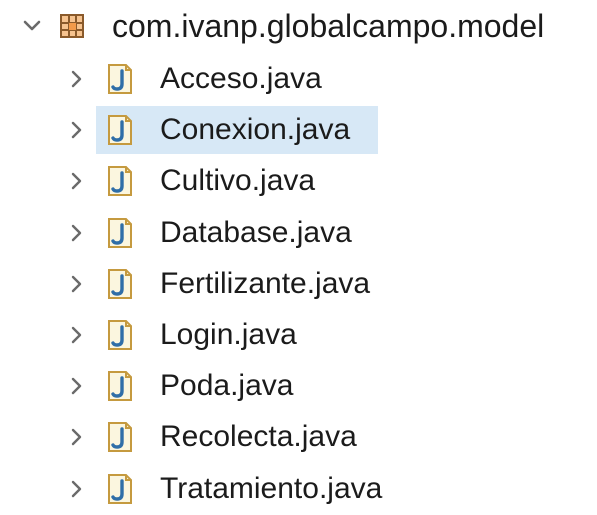 The height and width of the screenshot is (515, 597). Describe the element at coordinates (326, 79) in the screenshot. I see `file-item: Acceso.java` at that location.